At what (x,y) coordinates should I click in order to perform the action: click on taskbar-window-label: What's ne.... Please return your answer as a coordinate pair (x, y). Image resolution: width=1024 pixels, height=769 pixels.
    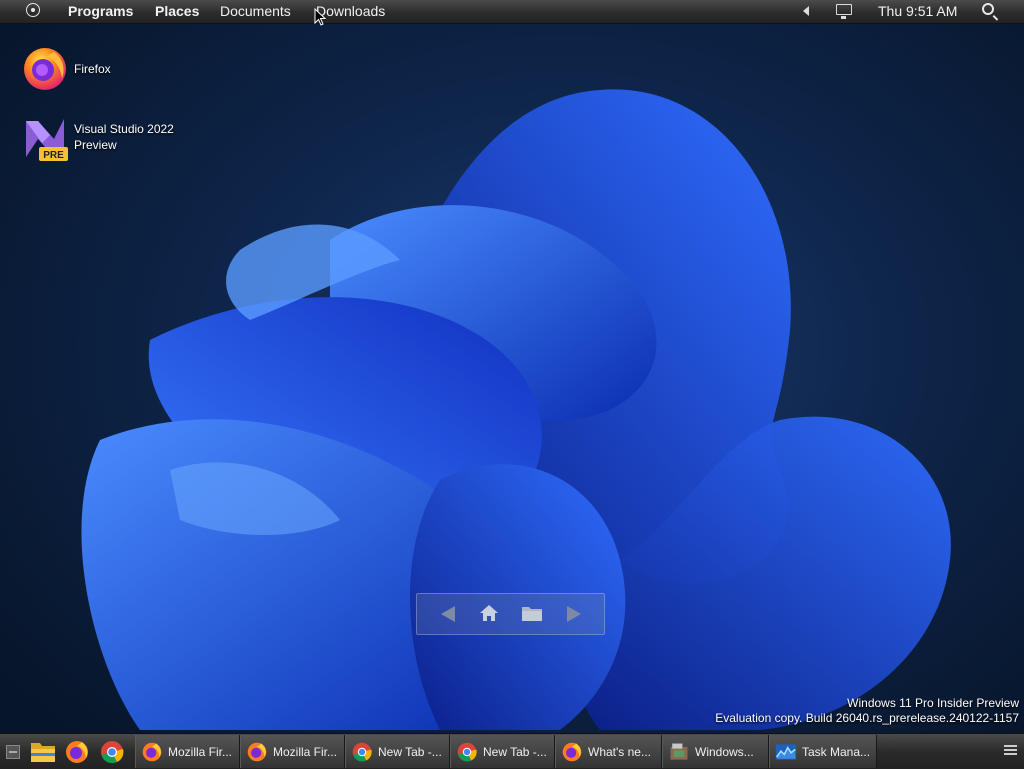
    Looking at the image, I should click on (619, 752).